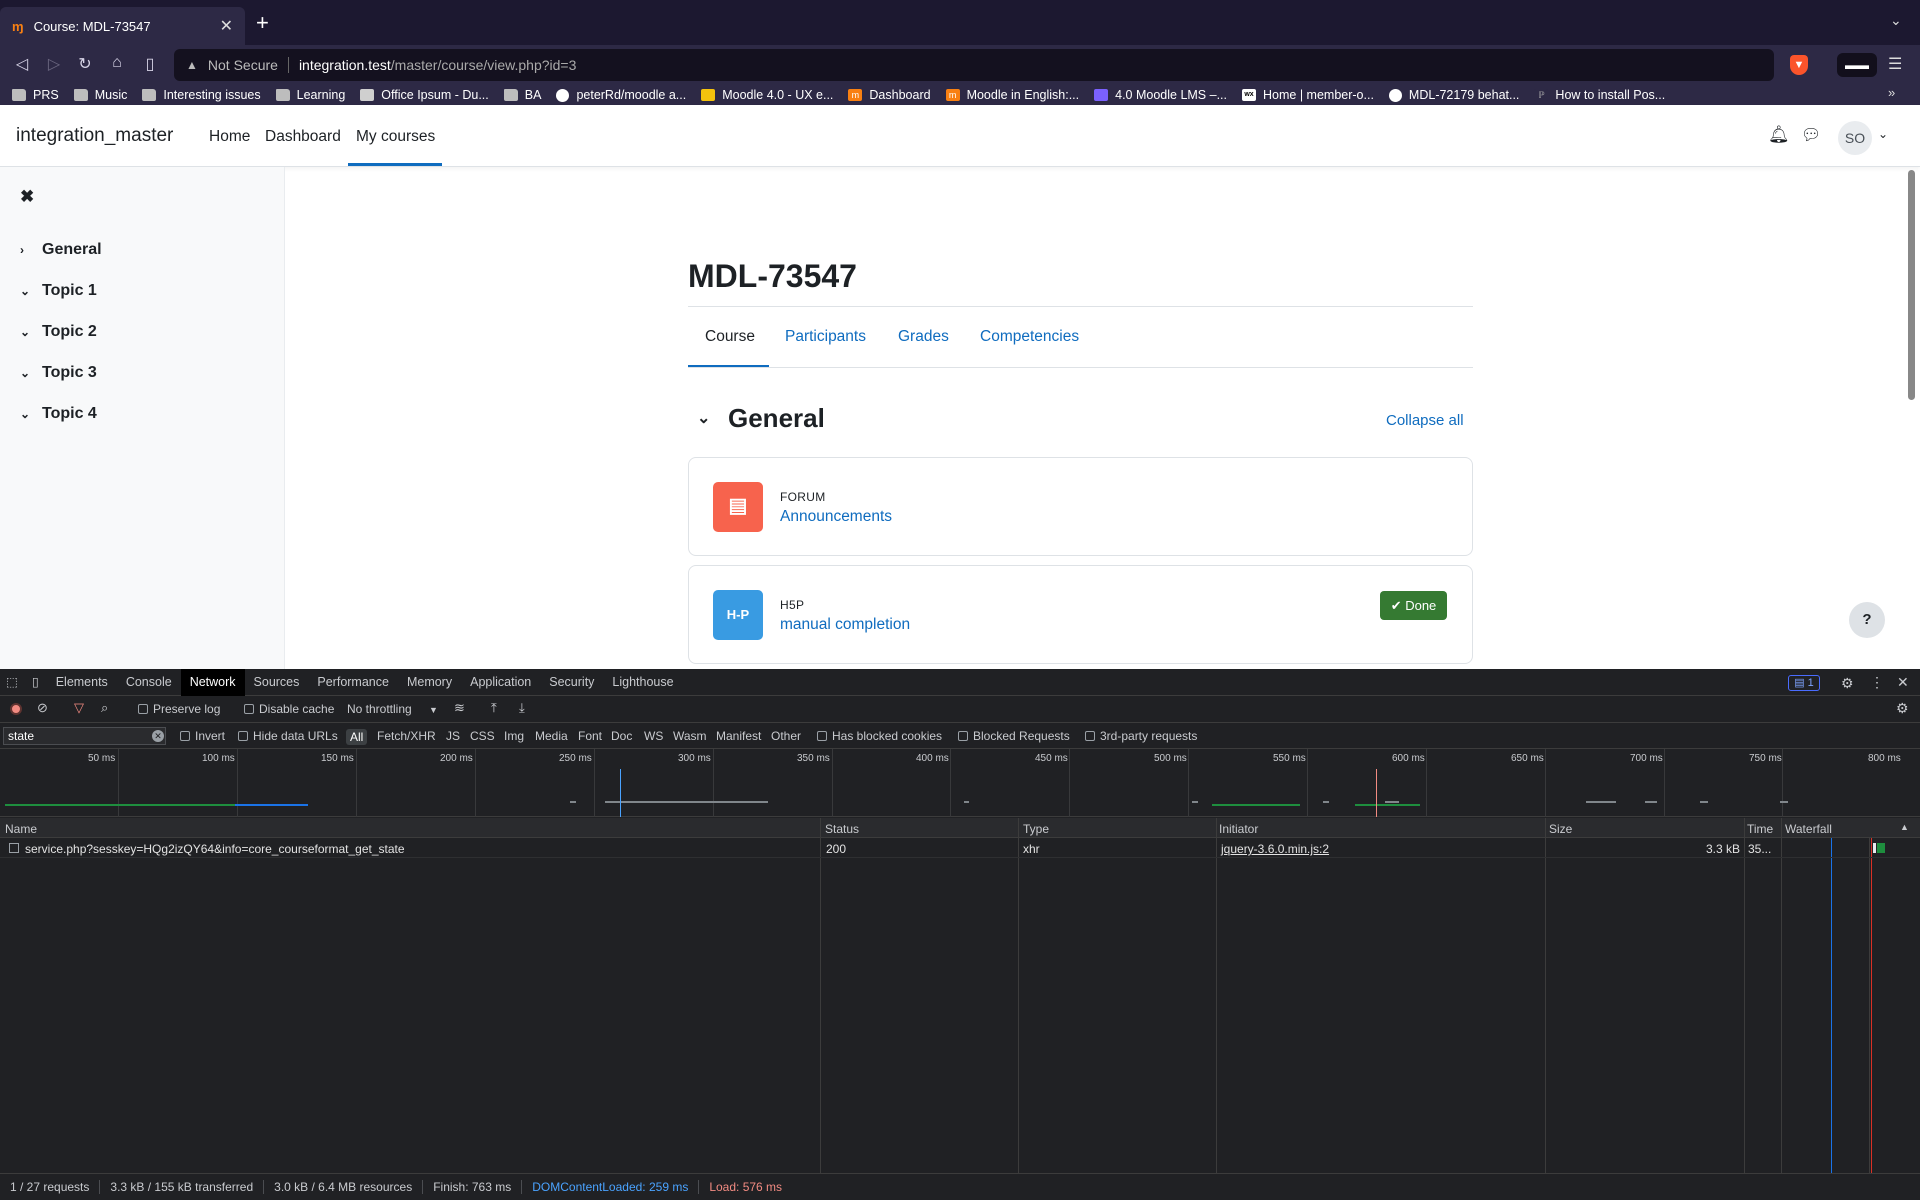 The image size is (1920, 1200). I want to click on bookmark-item: Learning, so click(310, 95).